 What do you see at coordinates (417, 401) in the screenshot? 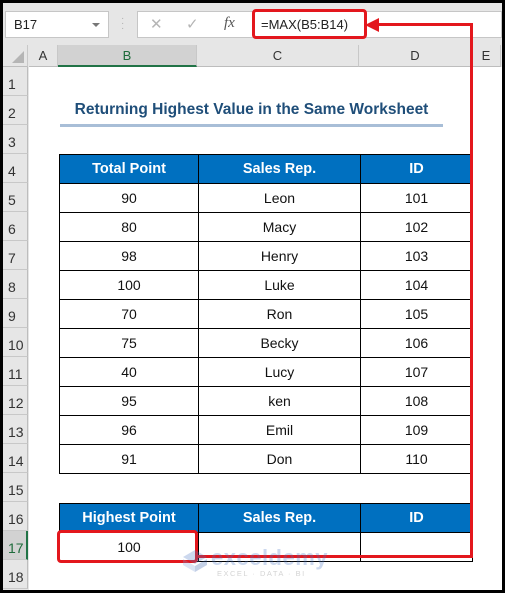
I see `table-row-cell: 108` at bounding box center [417, 401].